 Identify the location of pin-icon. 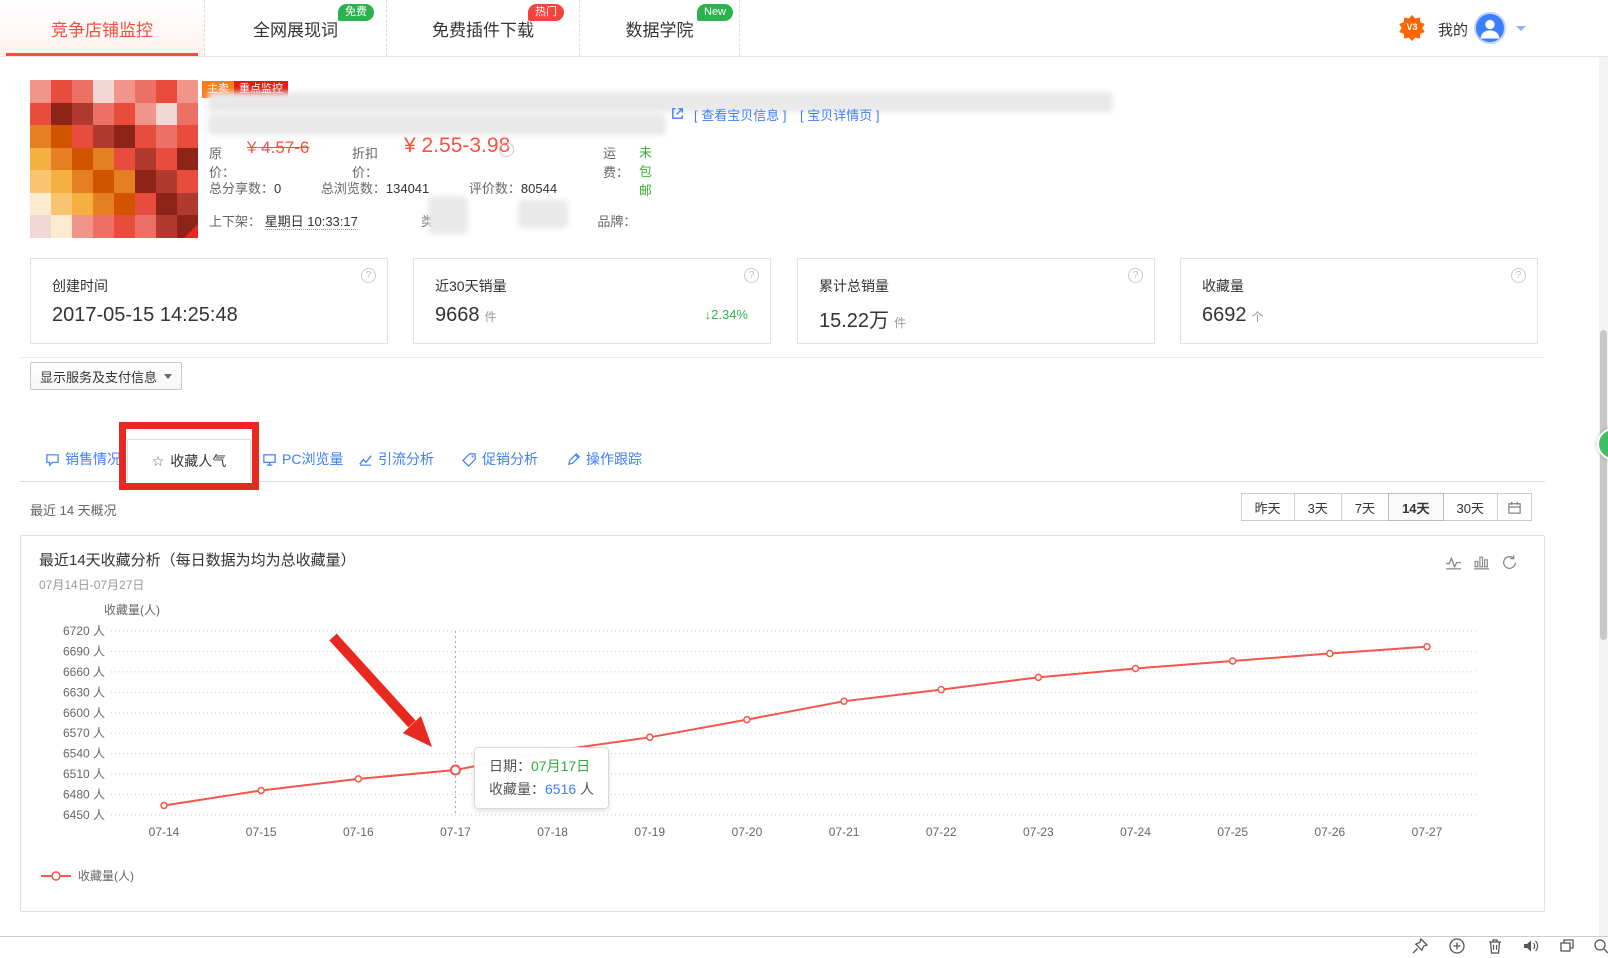
(1420, 946).